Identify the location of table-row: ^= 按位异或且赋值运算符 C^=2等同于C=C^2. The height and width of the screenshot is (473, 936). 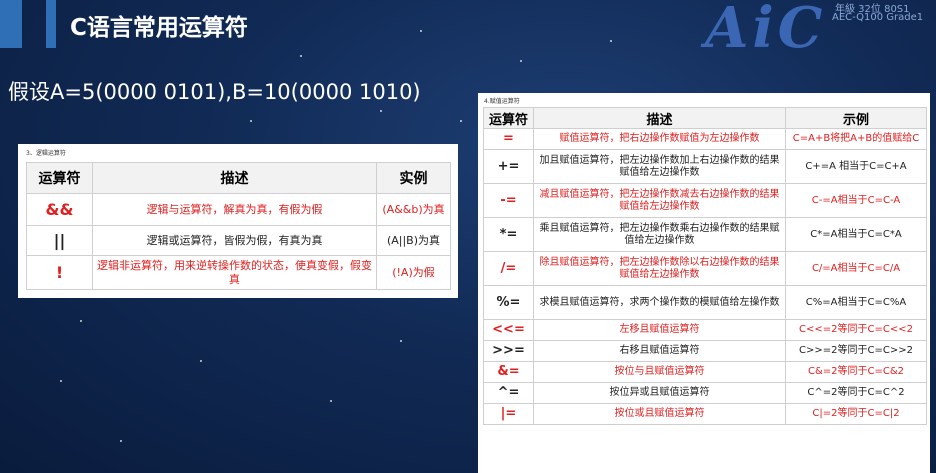
(705, 393).